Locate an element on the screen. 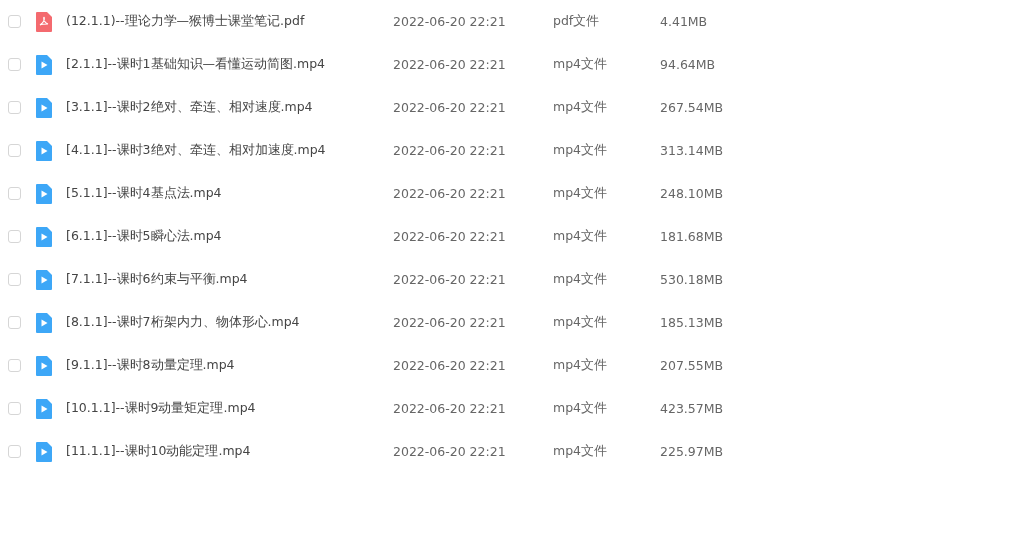 The height and width of the screenshot is (537, 1024). file-size: 423.57MB is located at coordinates (692, 408).